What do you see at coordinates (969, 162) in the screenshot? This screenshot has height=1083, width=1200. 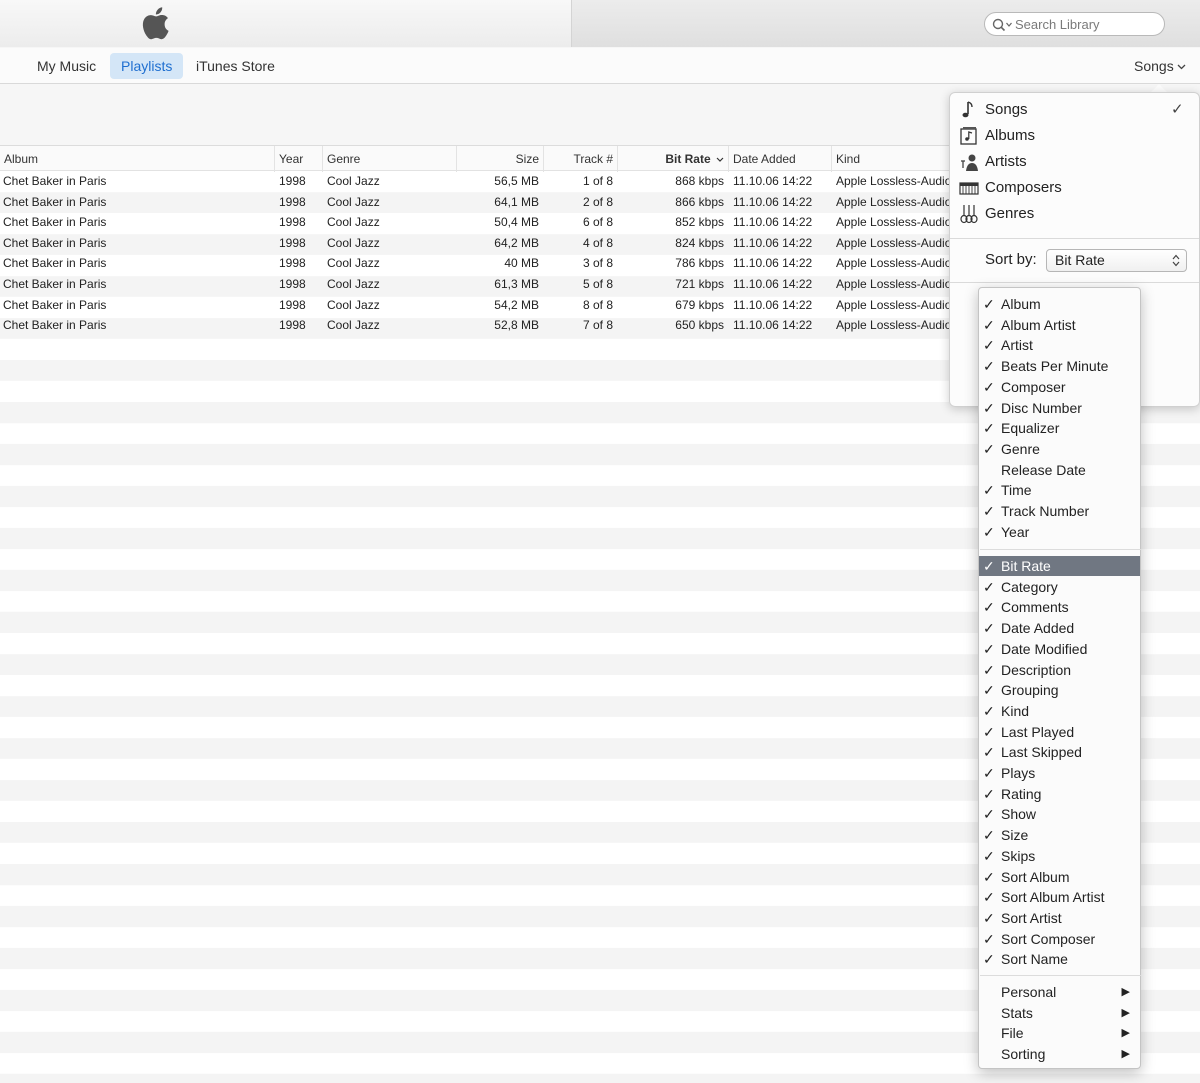 I see `artist-icon` at bounding box center [969, 162].